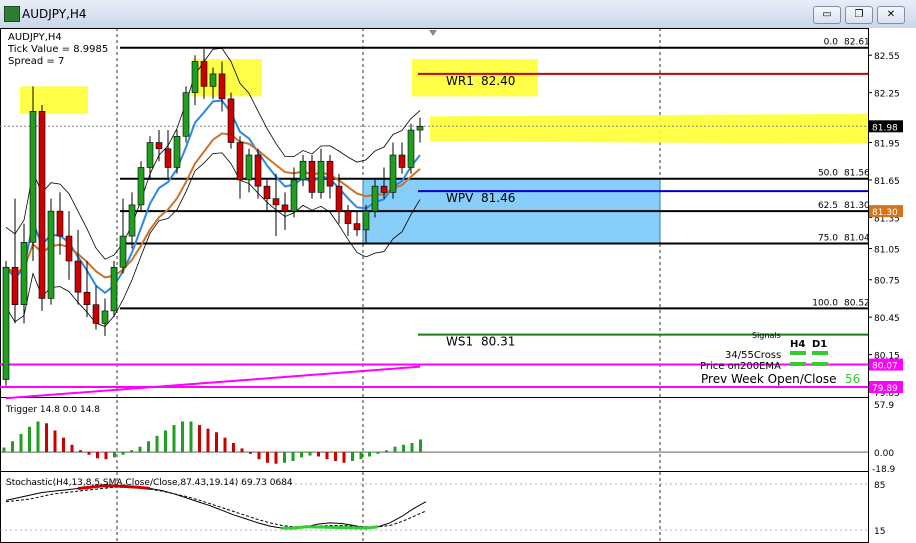  I want to click on trigger-tick-label: -18.9, so click(884, 470).